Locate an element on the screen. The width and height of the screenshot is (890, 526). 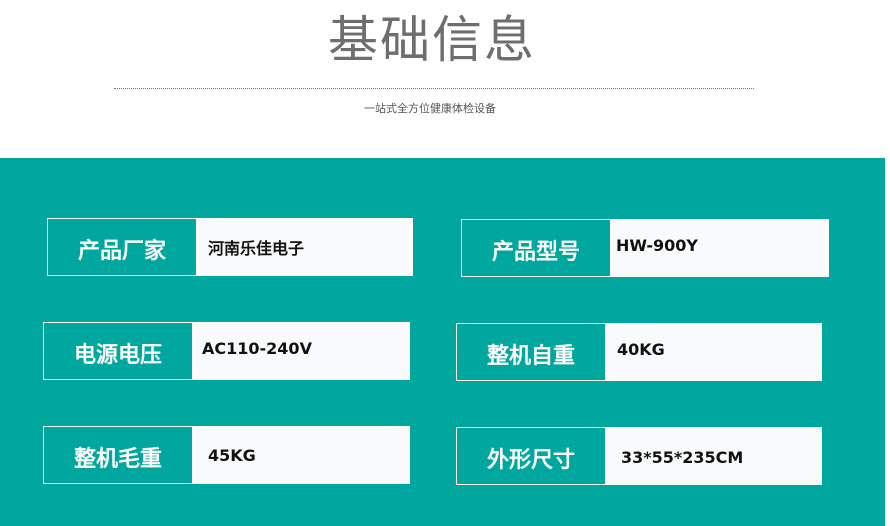
page-title: 基础信息 is located at coordinates (432, 40).